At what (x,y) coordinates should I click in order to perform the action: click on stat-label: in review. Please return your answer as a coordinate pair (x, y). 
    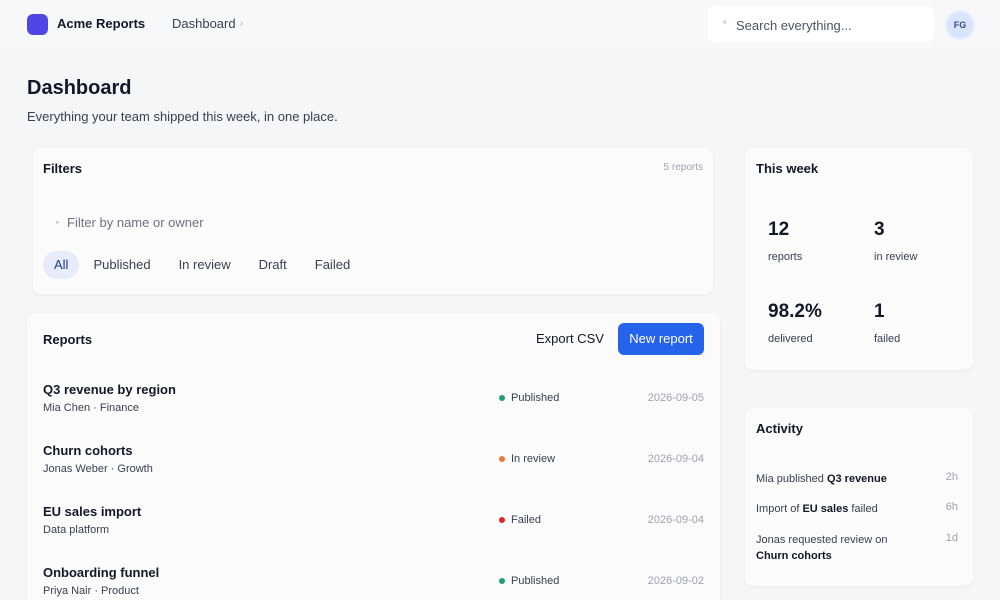
    Looking at the image, I should click on (896, 257).